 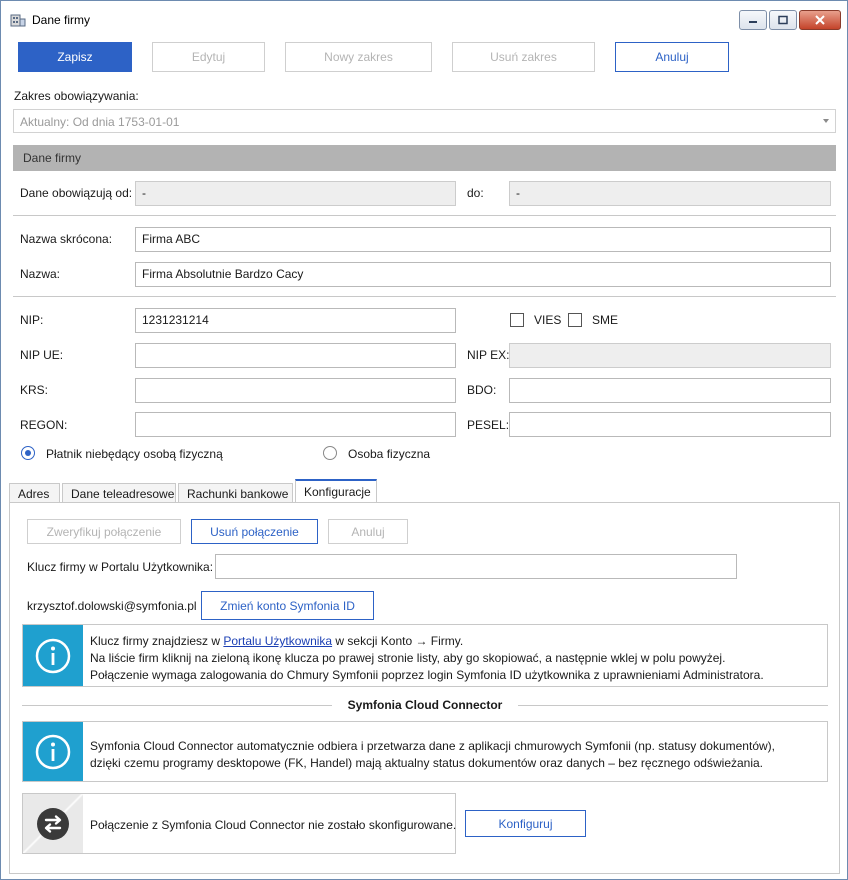 I want to click on natural-person-label: Osoba fizyczna, so click(x=389, y=454).